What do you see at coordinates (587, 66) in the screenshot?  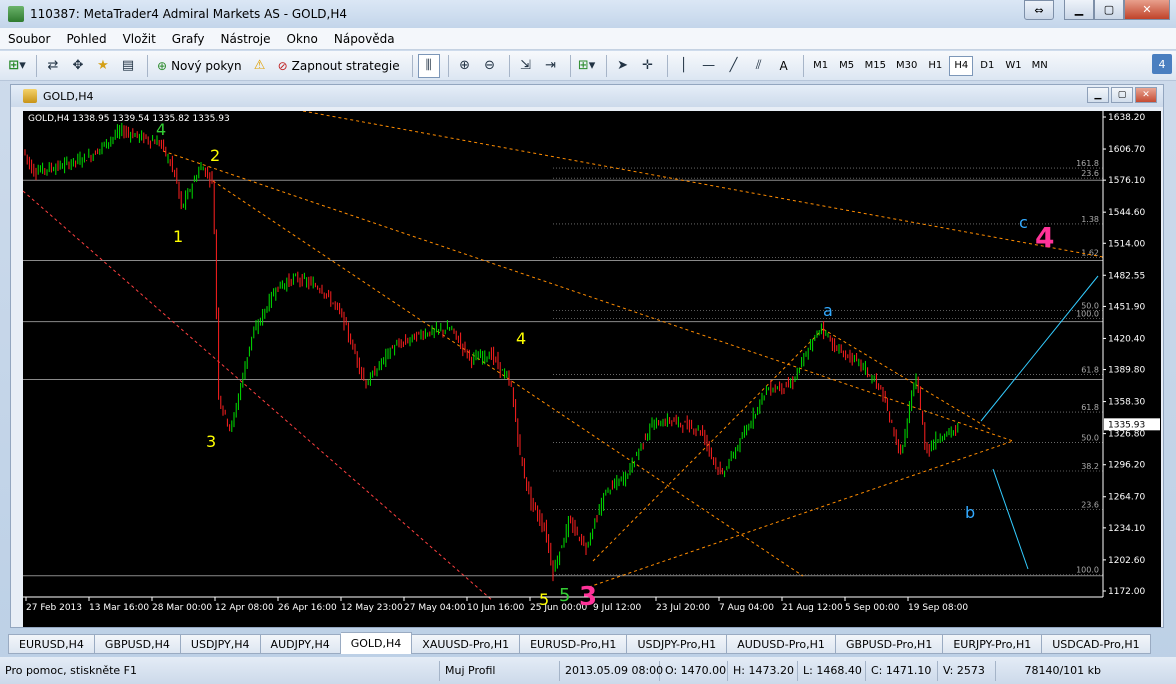 I see `indicators-icon: ⊞ ▾` at bounding box center [587, 66].